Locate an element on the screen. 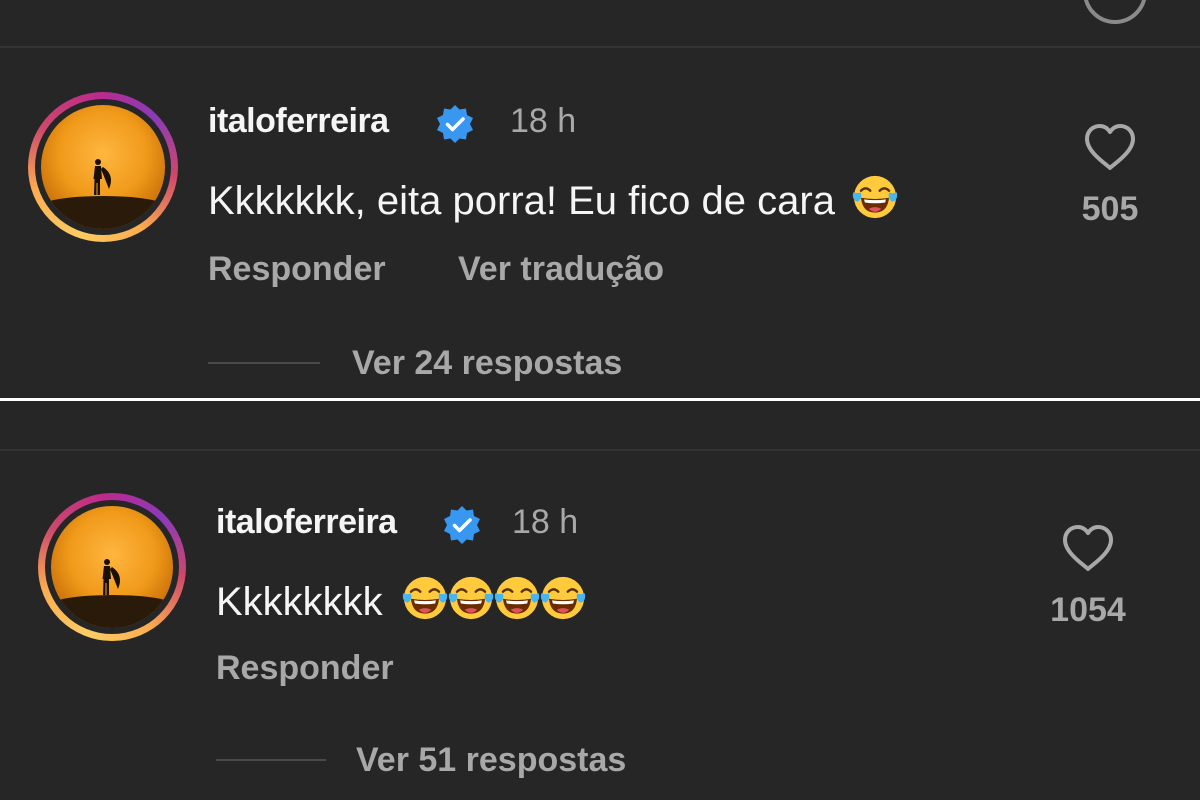  comment-text: Kkkkkkk, eita porra! Eu fico de cara is located at coordinates (521, 201).